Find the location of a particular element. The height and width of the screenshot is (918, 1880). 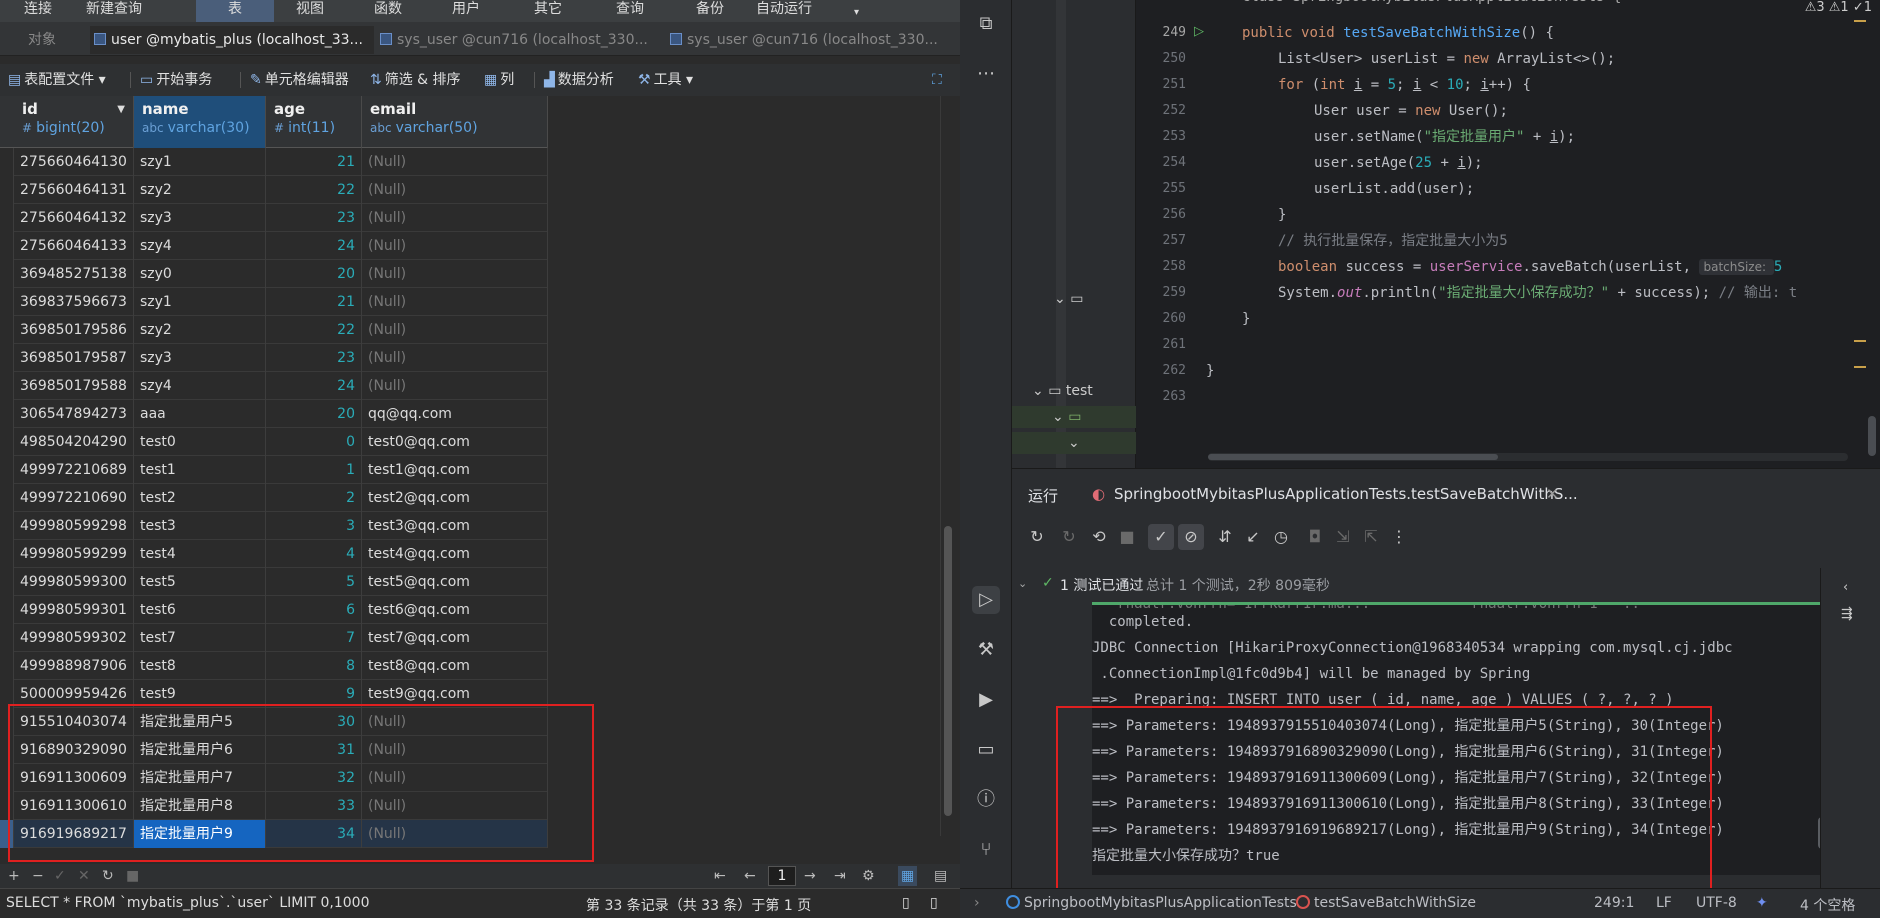

rerun-failed-icon: ↻ is located at coordinates (1069, 537).